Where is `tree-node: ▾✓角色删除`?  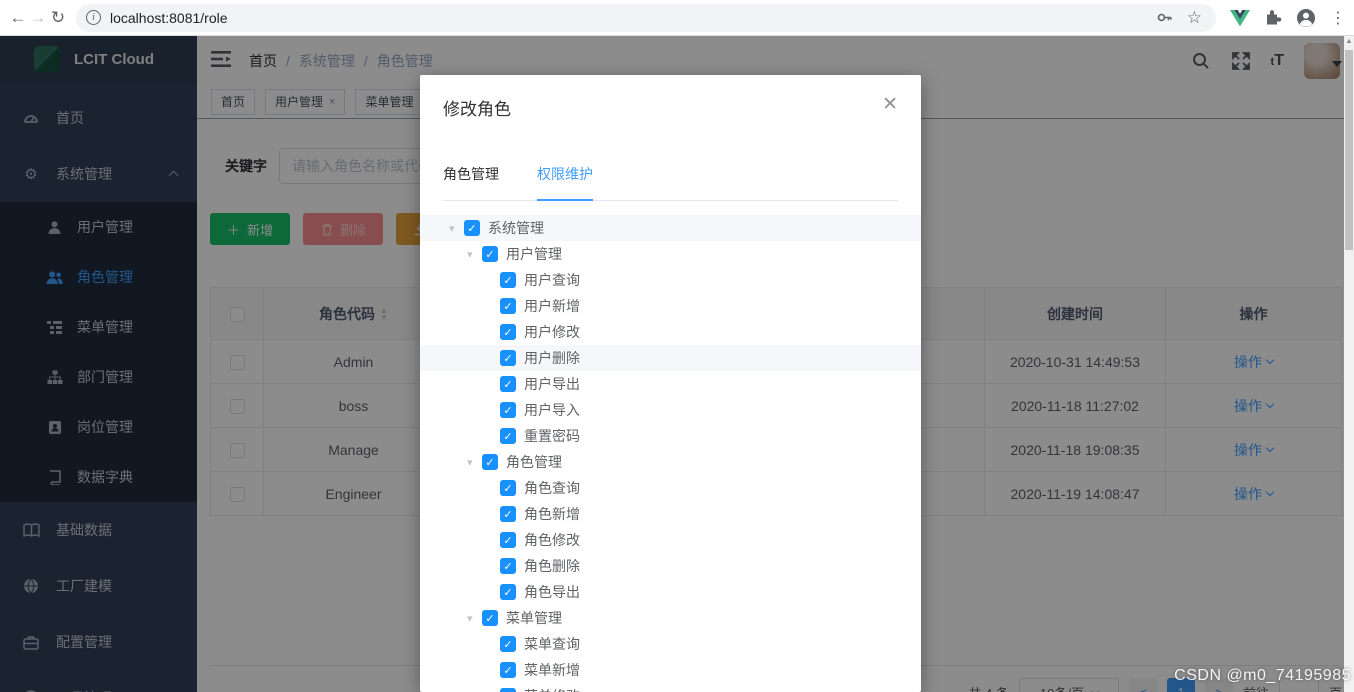 tree-node: ▾✓角色删除 is located at coordinates (670, 566).